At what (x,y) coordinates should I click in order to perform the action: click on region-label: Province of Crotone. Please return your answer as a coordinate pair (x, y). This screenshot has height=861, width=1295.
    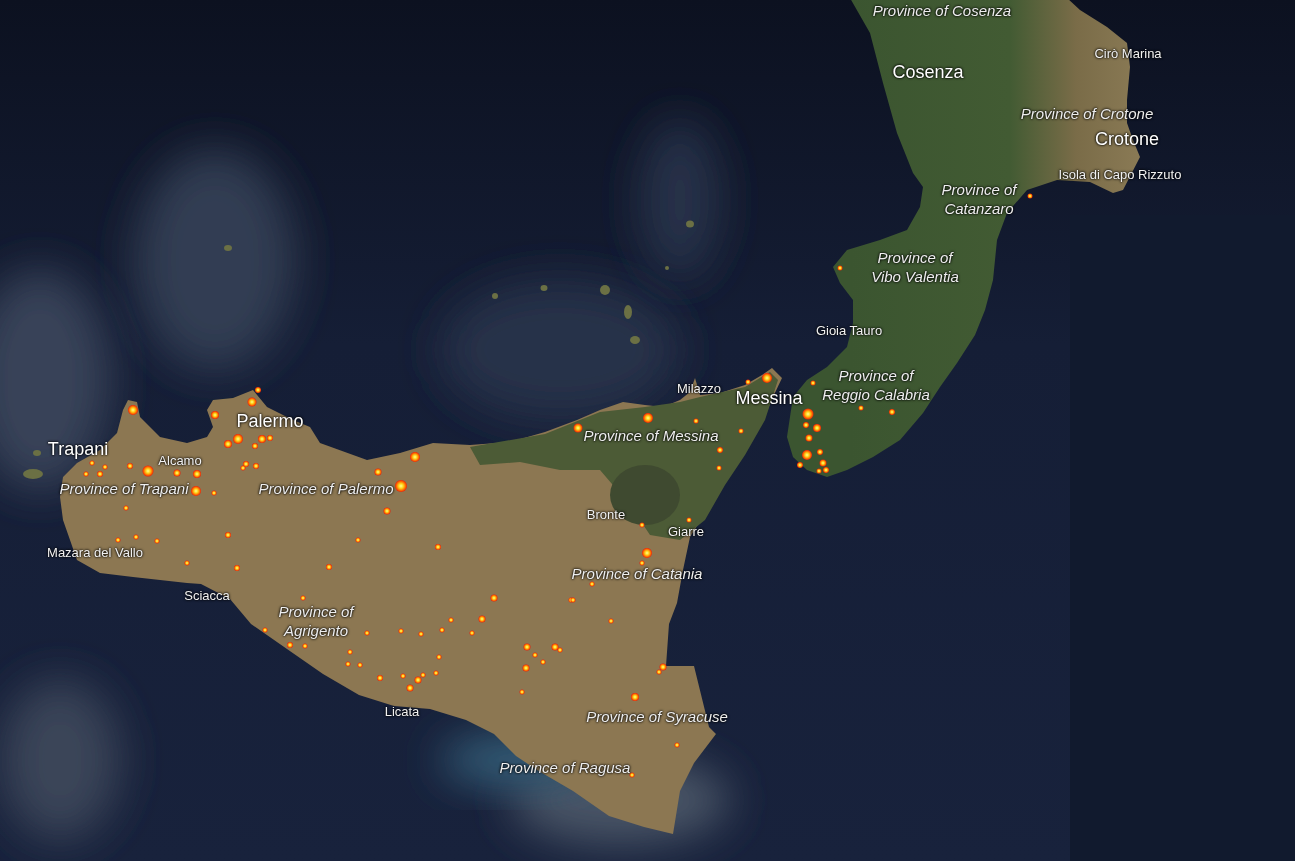
    Looking at the image, I should click on (1087, 113).